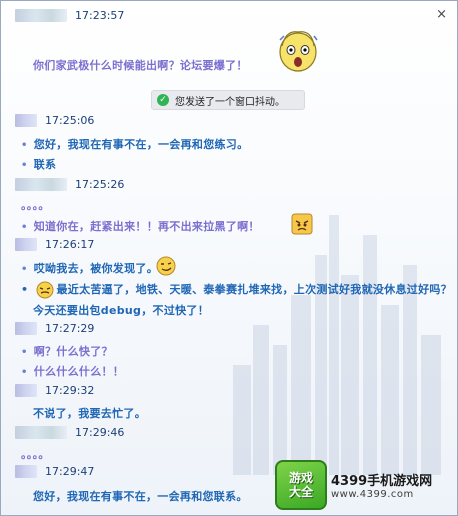 The image size is (458, 516). What do you see at coordinates (69, 390) in the screenshot?
I see `message-time: 17:29:32` at bounding box center [69, 390].